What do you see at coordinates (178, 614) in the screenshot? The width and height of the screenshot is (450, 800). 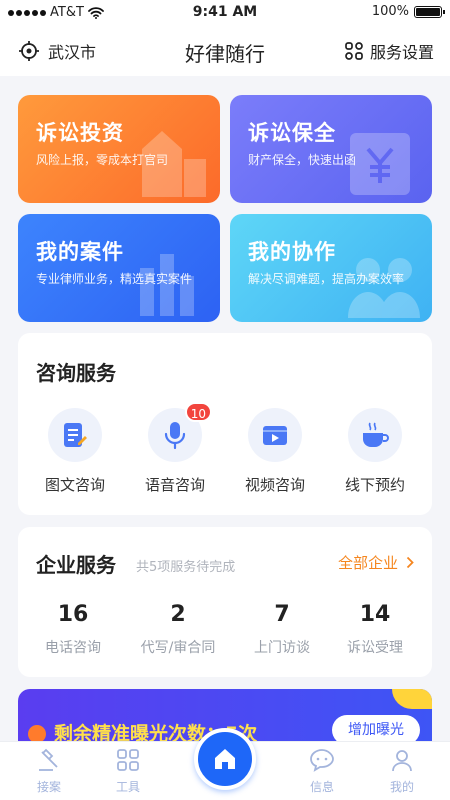 I see `stat-value: 2` at bounding box center [178, 614].